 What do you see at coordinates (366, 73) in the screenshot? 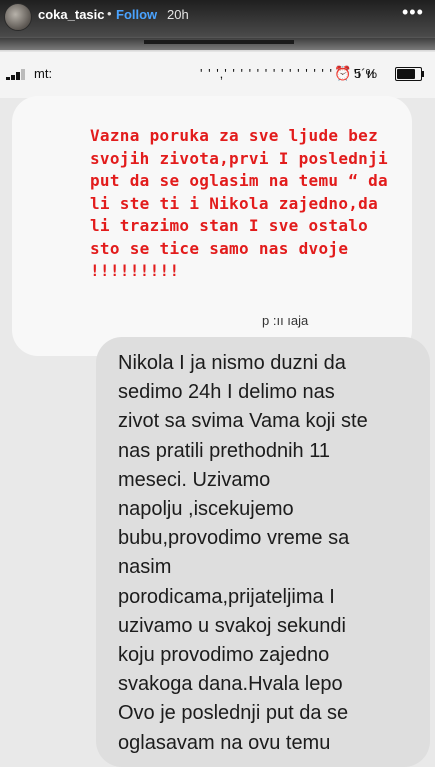
I see `battery-percent: 5´%` at bounding box center [366, 73].